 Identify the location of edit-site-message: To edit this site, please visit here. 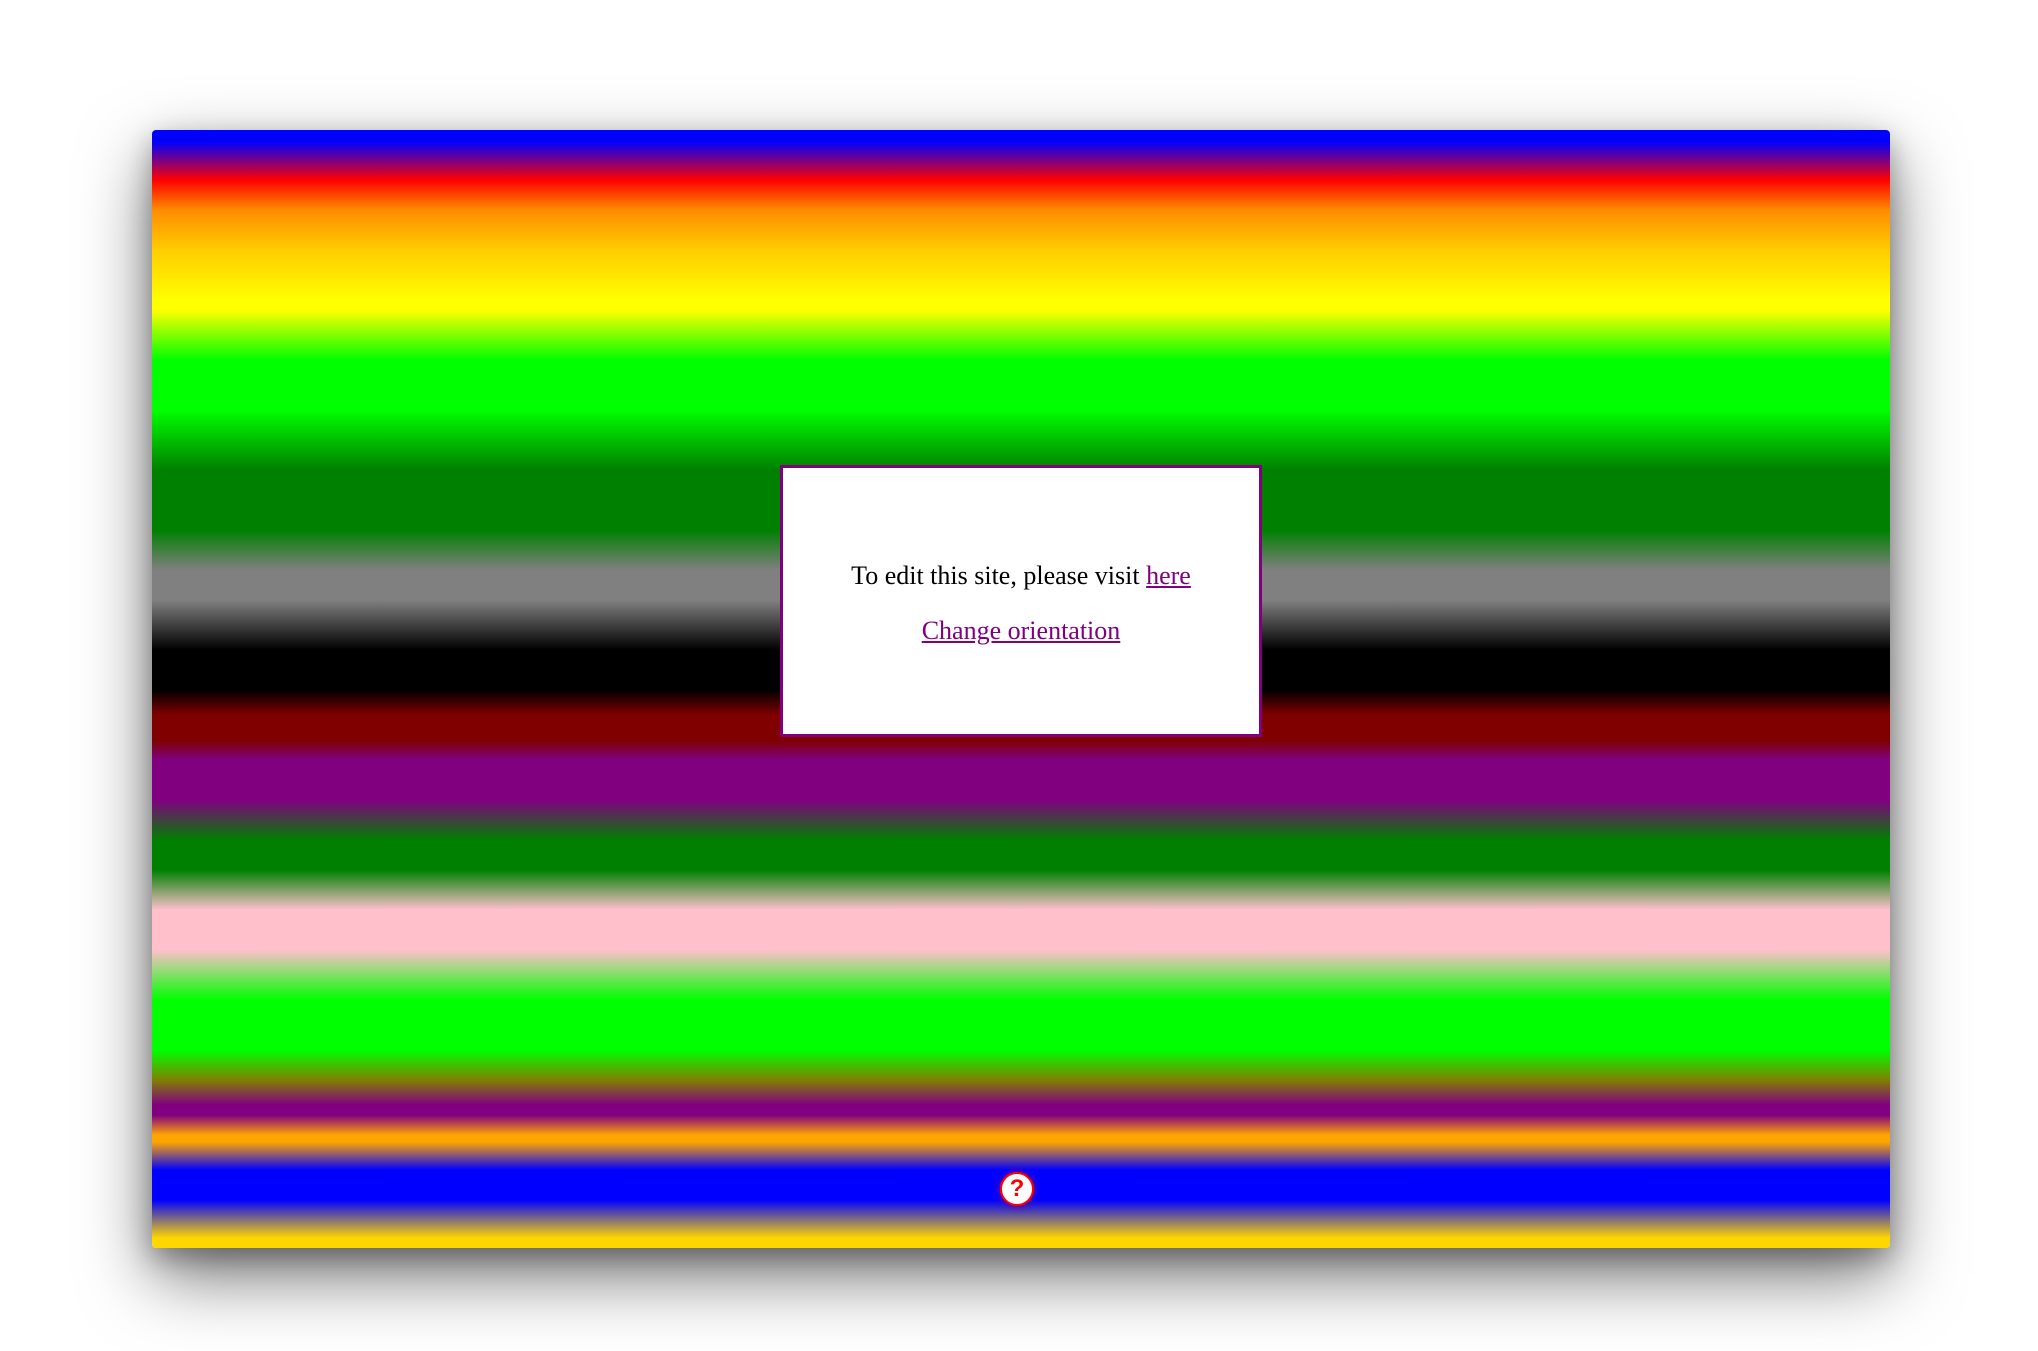
(1021, 576).